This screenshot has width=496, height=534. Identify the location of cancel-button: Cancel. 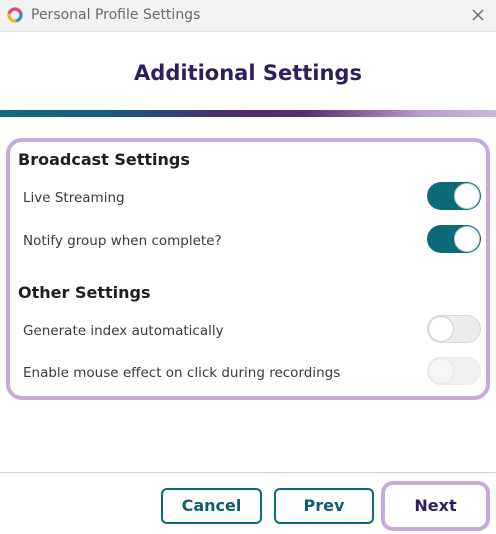
(211, 506).